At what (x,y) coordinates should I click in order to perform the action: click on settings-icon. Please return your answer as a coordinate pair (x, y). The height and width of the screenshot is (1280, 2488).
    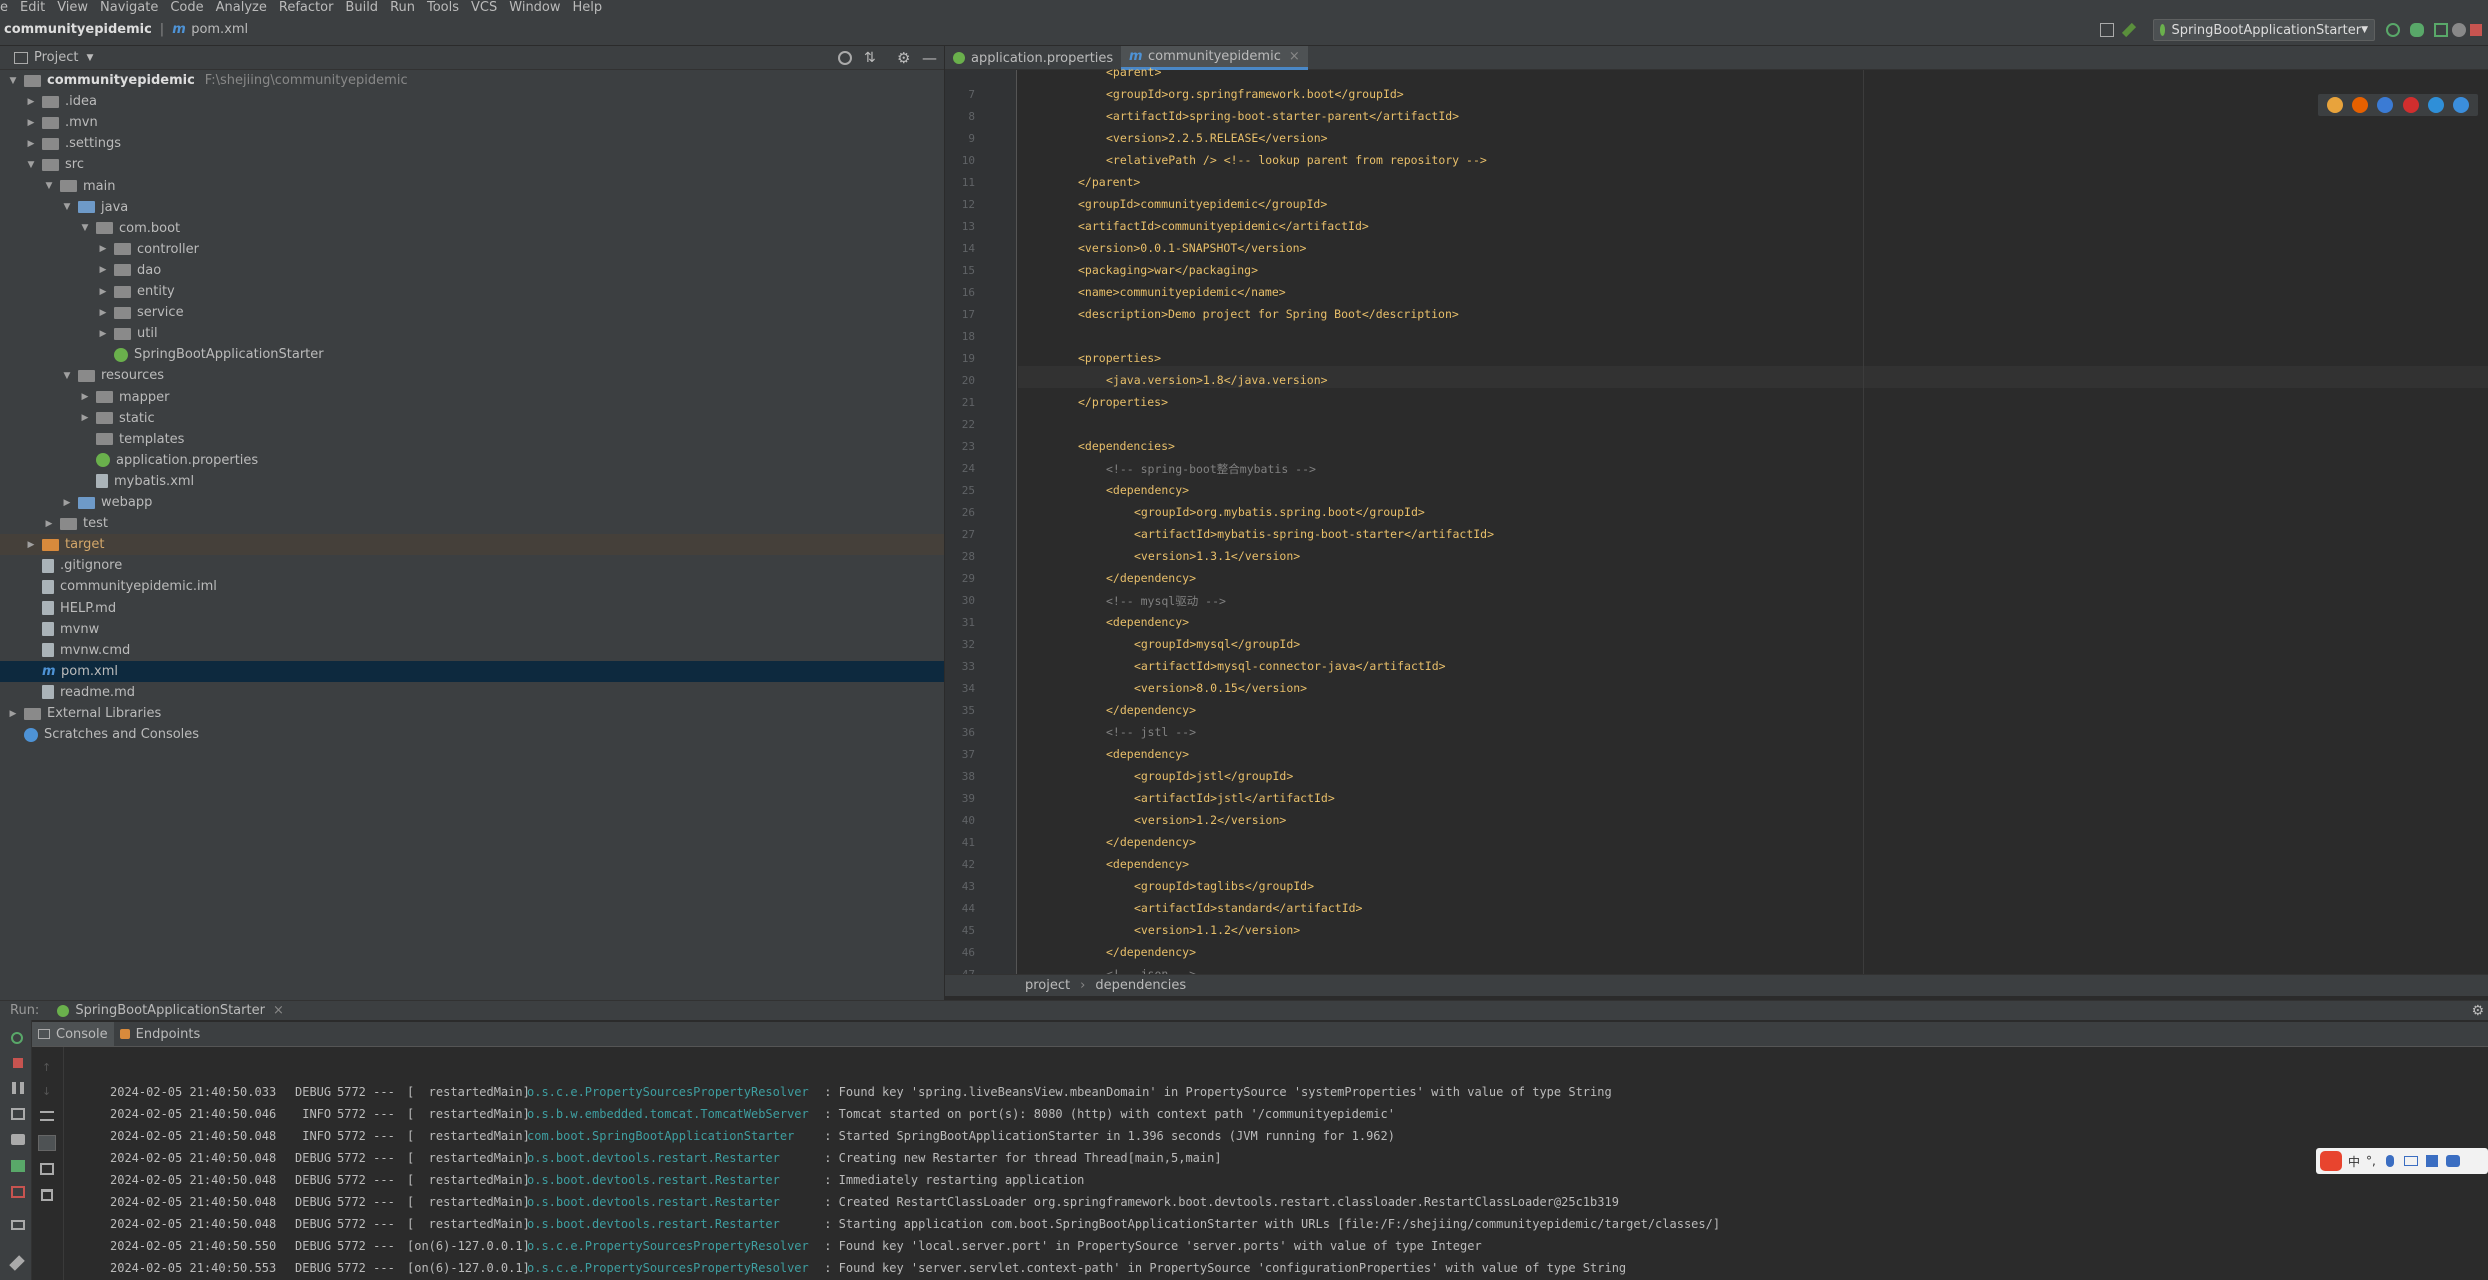
    Looking at the image, I should click on (18, 1225).